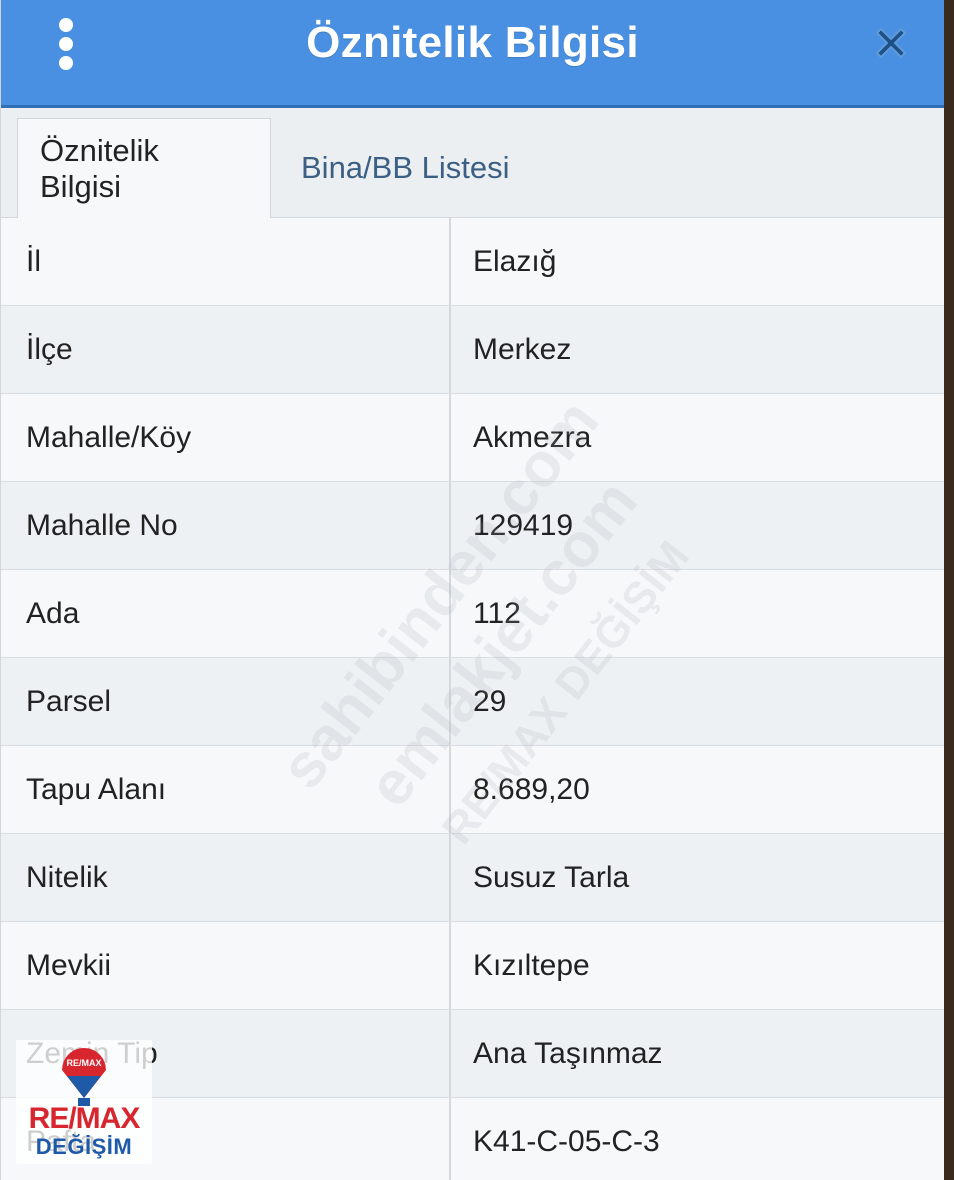 The width and height of the screenshot is (954, 1180). Describe the element at coordinates (891, 43) in the screenshot. I see `close-icon` at that location.